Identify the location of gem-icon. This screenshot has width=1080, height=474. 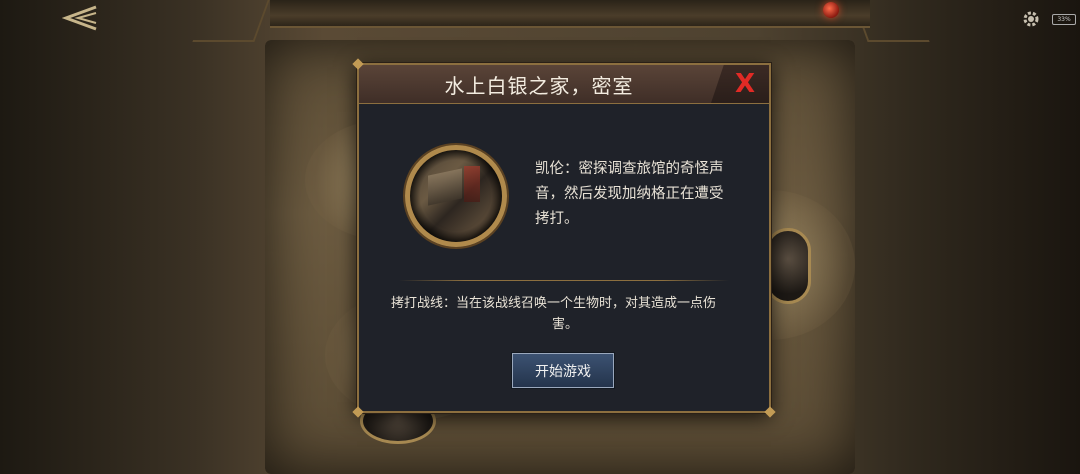
(831, 10).